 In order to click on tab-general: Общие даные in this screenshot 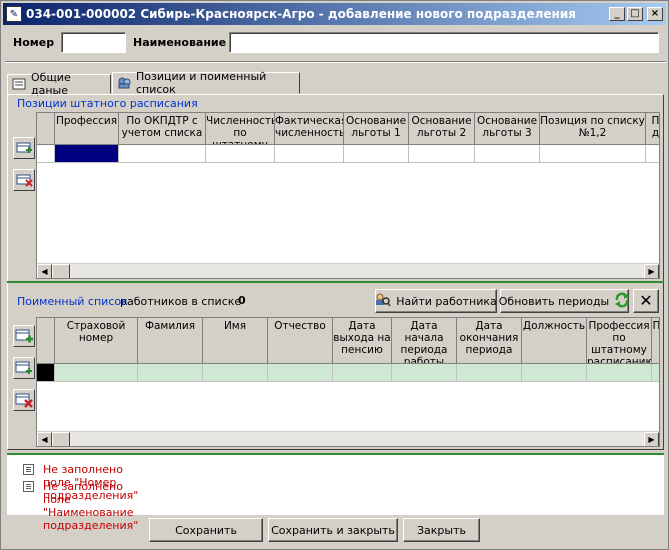, I will do `click(59, 84)`.